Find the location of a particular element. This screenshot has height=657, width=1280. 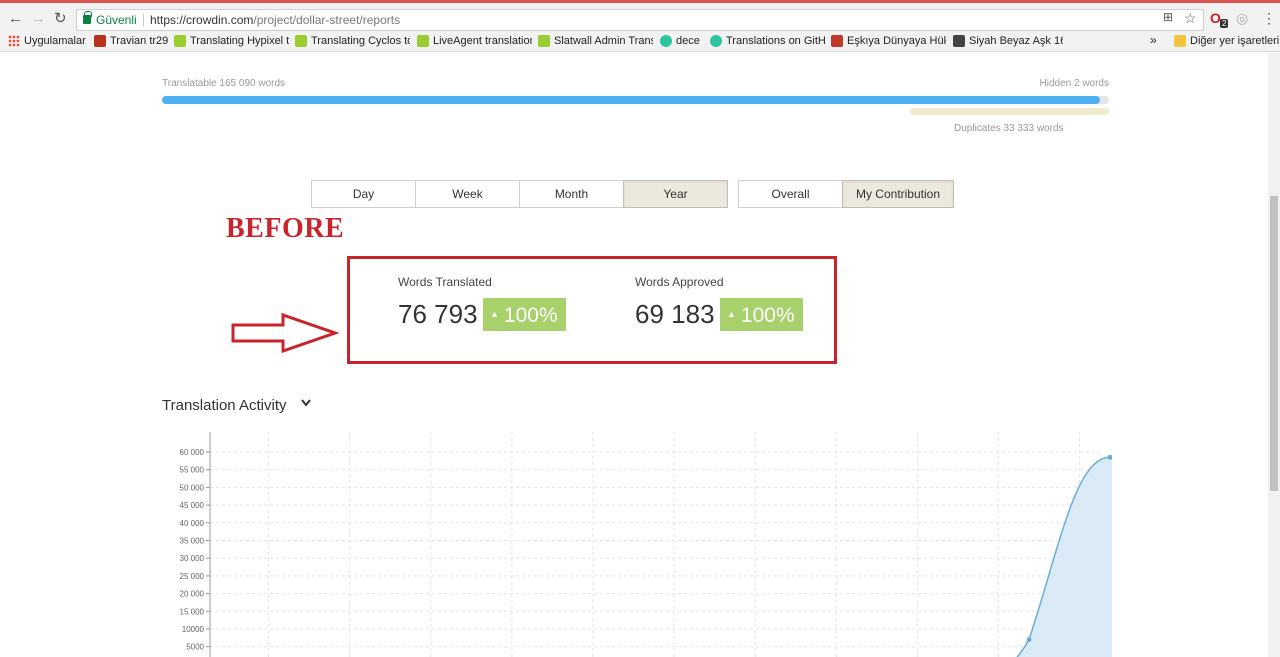

back-icon: ← is located at coordinates (15, 19).